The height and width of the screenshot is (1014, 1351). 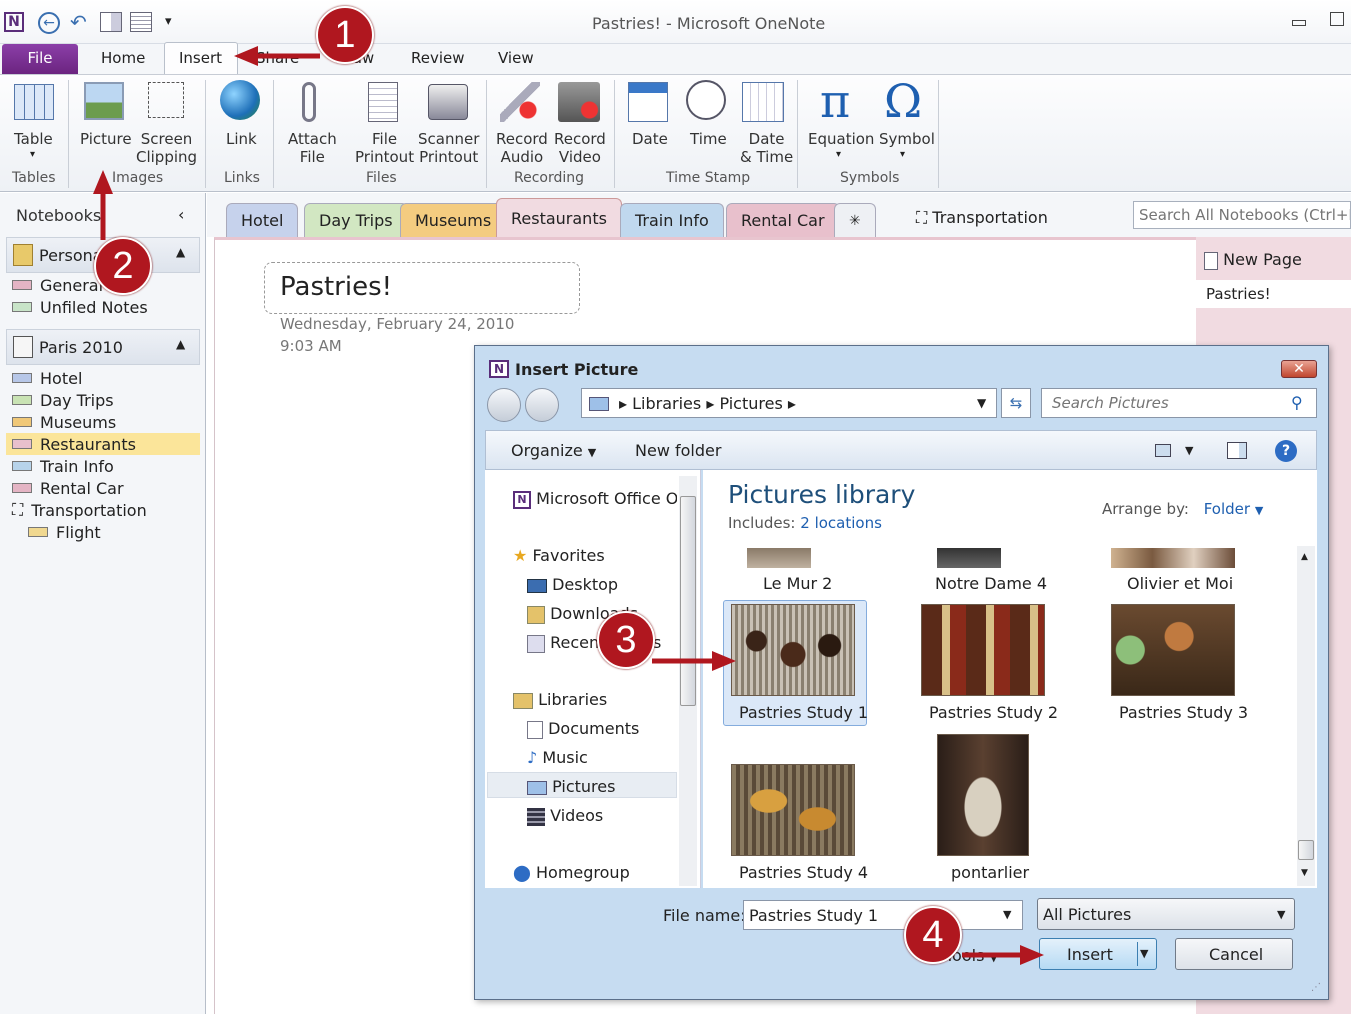 I want to click on section-rental-car: Rental Car, so click(x=68, y=488).